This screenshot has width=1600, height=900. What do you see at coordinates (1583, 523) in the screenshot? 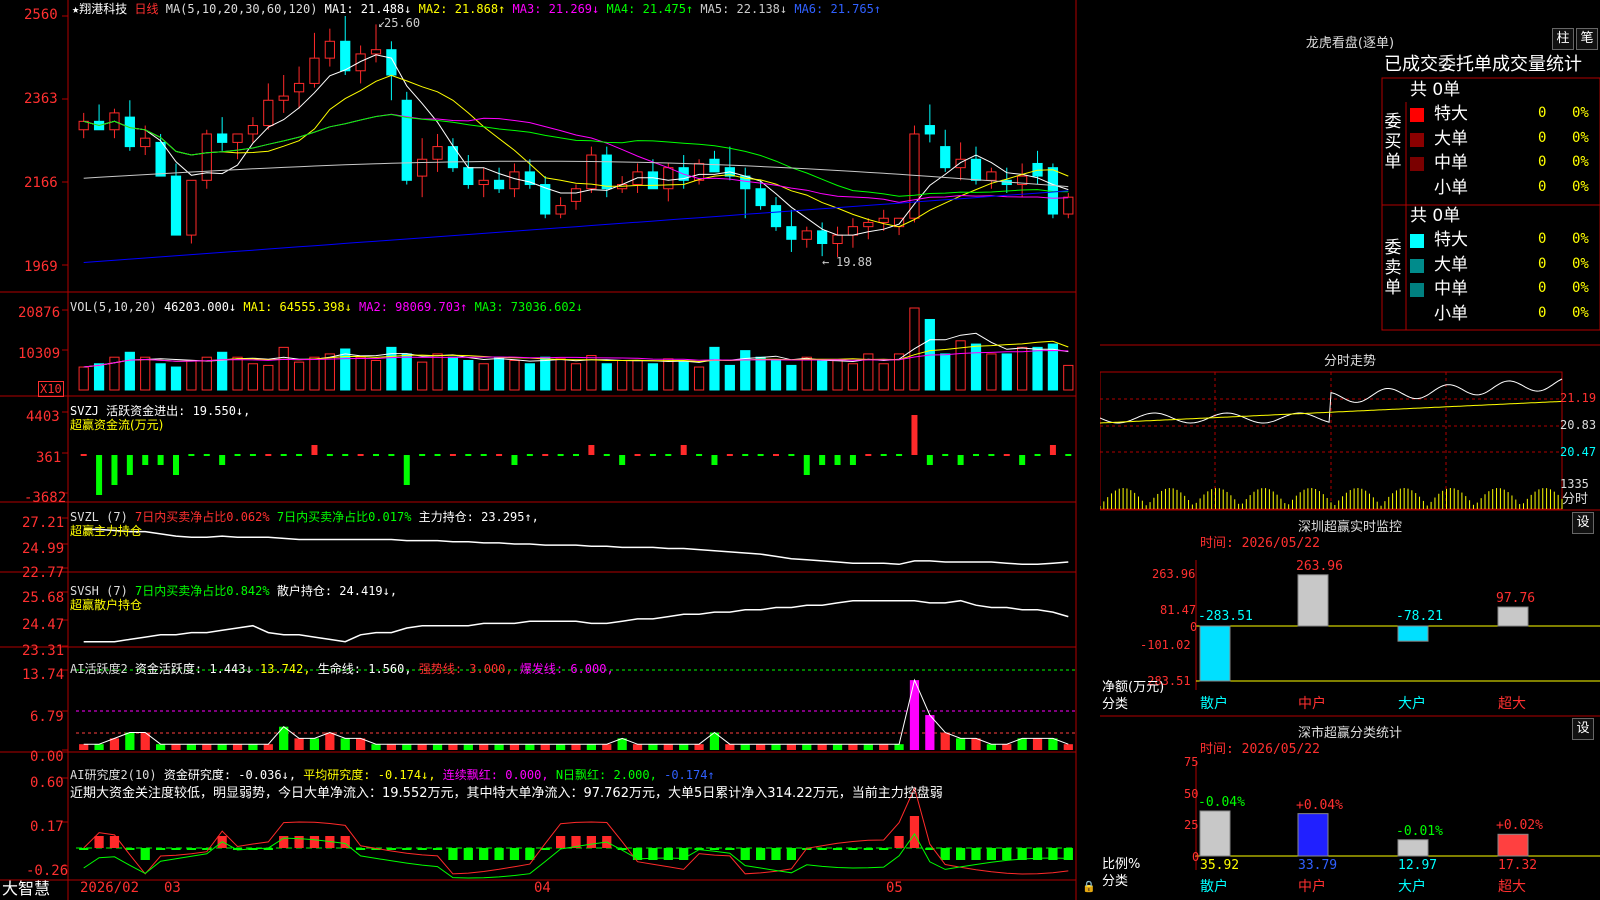
I see `sz-monitor-settings-button: 设` at bounding box center [1583, 523].